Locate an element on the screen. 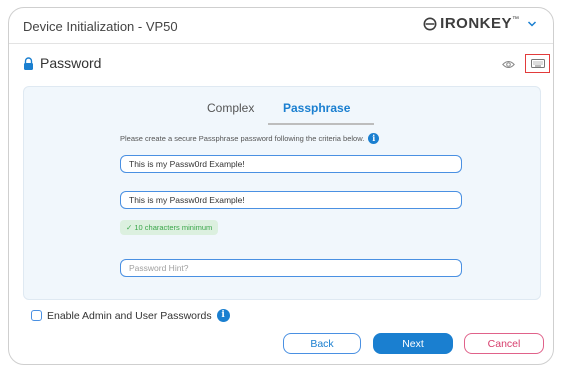  virtual-keyboard-button is located at coordinates (537, 63).